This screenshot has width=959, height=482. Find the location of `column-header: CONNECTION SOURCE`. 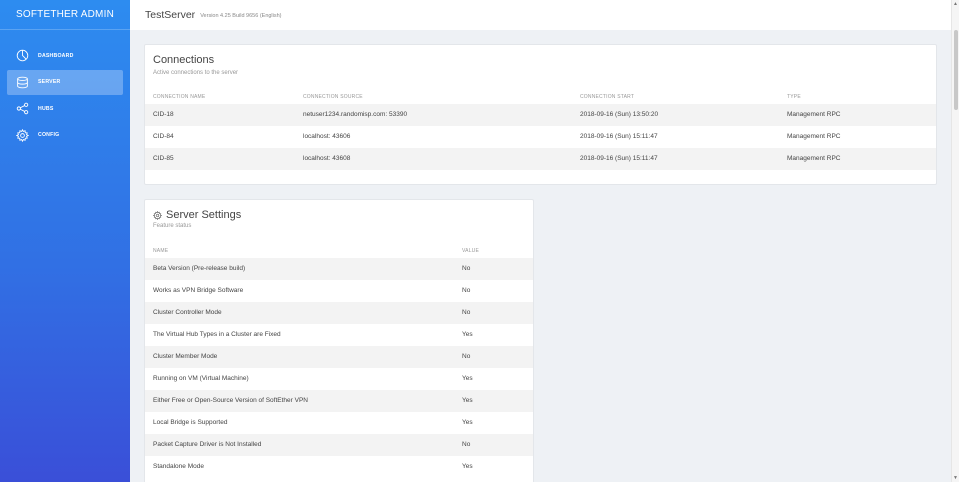

column-header: CONNECTION SOURCE is located at coordinates (333, 97).